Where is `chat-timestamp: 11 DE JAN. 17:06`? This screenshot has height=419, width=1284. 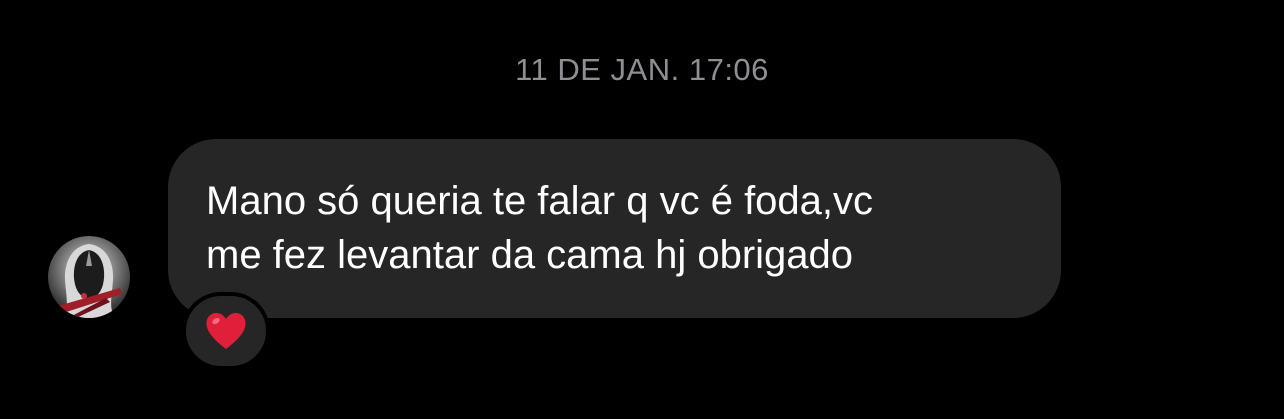
chat-timestamp: 11 DE JAN. 17:06 is located at coordinates (642, 69).